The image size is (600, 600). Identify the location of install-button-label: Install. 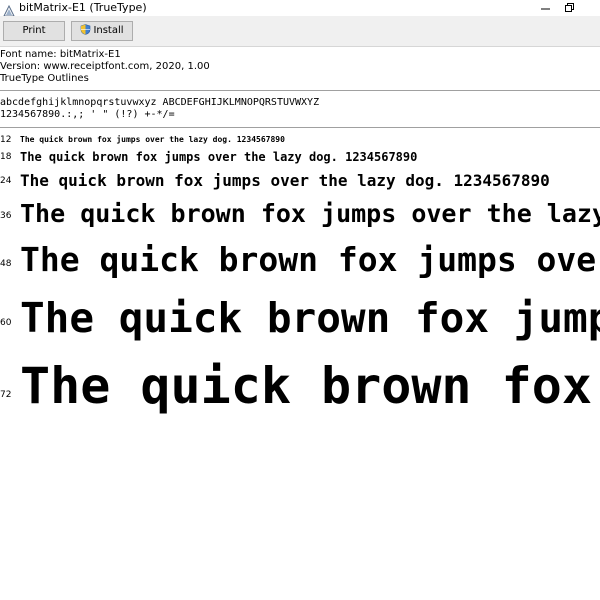
(108, 30).